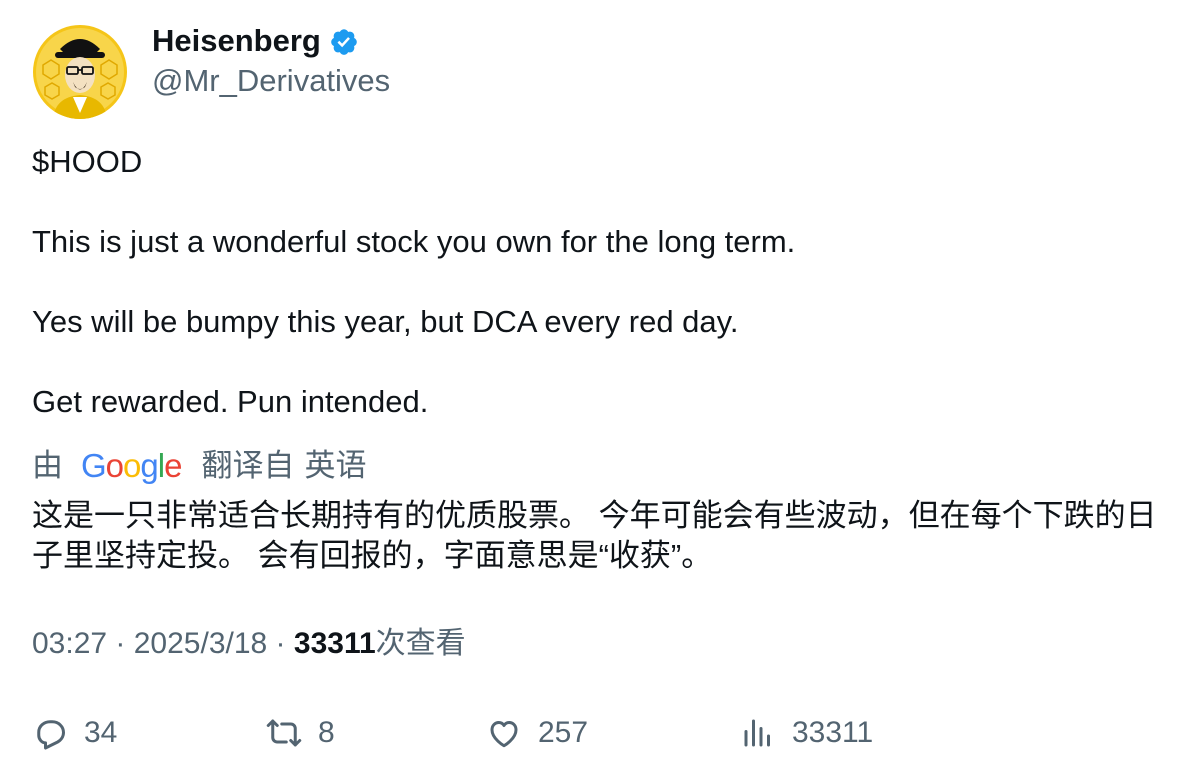  What do you see at coordinates (101, 732) in the screenshot?
I see `reply-count: 34` at bounding box center [101, 732].